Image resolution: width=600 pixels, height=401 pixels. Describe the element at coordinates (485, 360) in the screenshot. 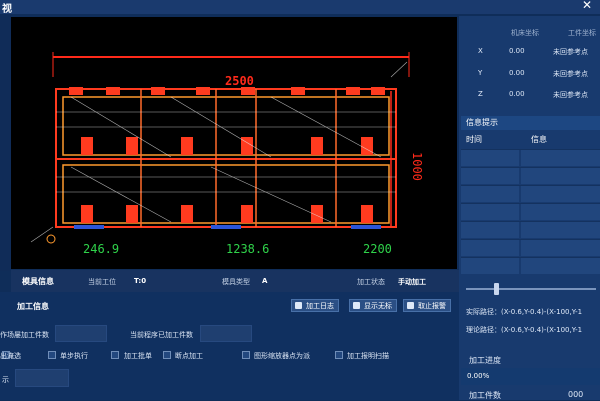

I see `progress-label: 加工进度` at that location.